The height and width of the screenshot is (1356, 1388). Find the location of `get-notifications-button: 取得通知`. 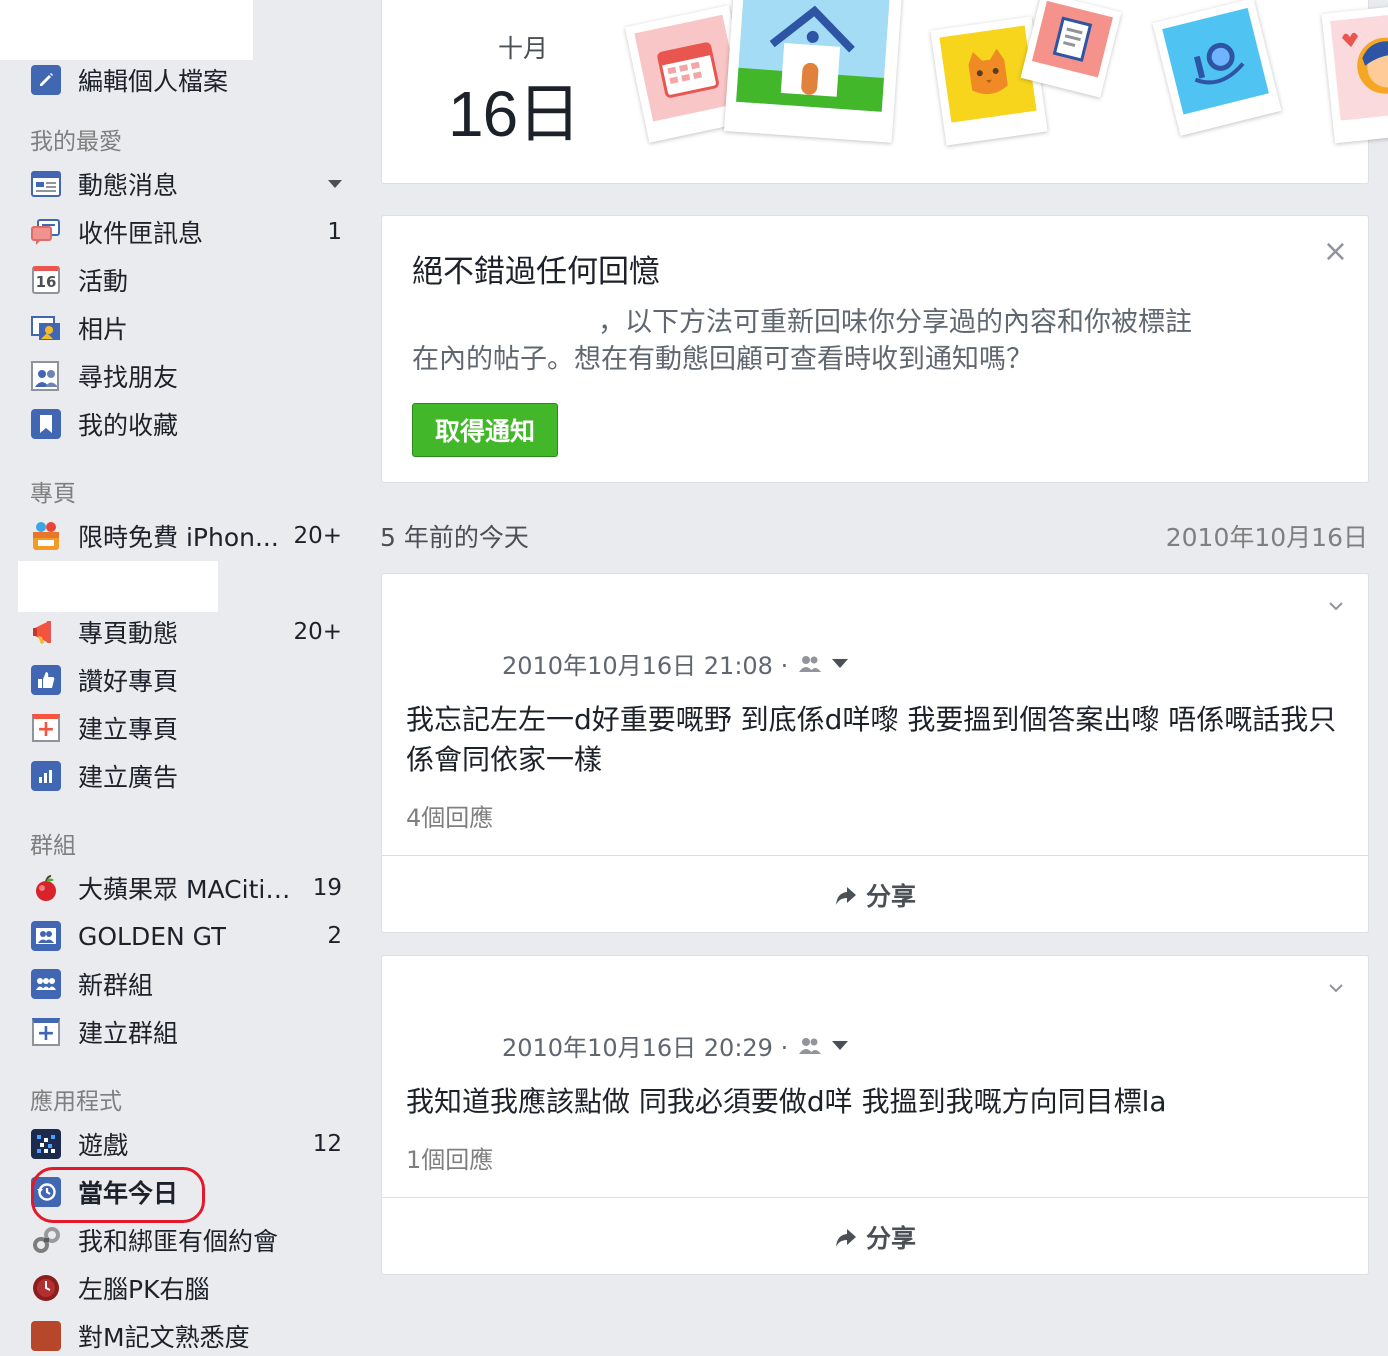

get-notifications-button: 取得通知 is located at coordinates (485, 430).